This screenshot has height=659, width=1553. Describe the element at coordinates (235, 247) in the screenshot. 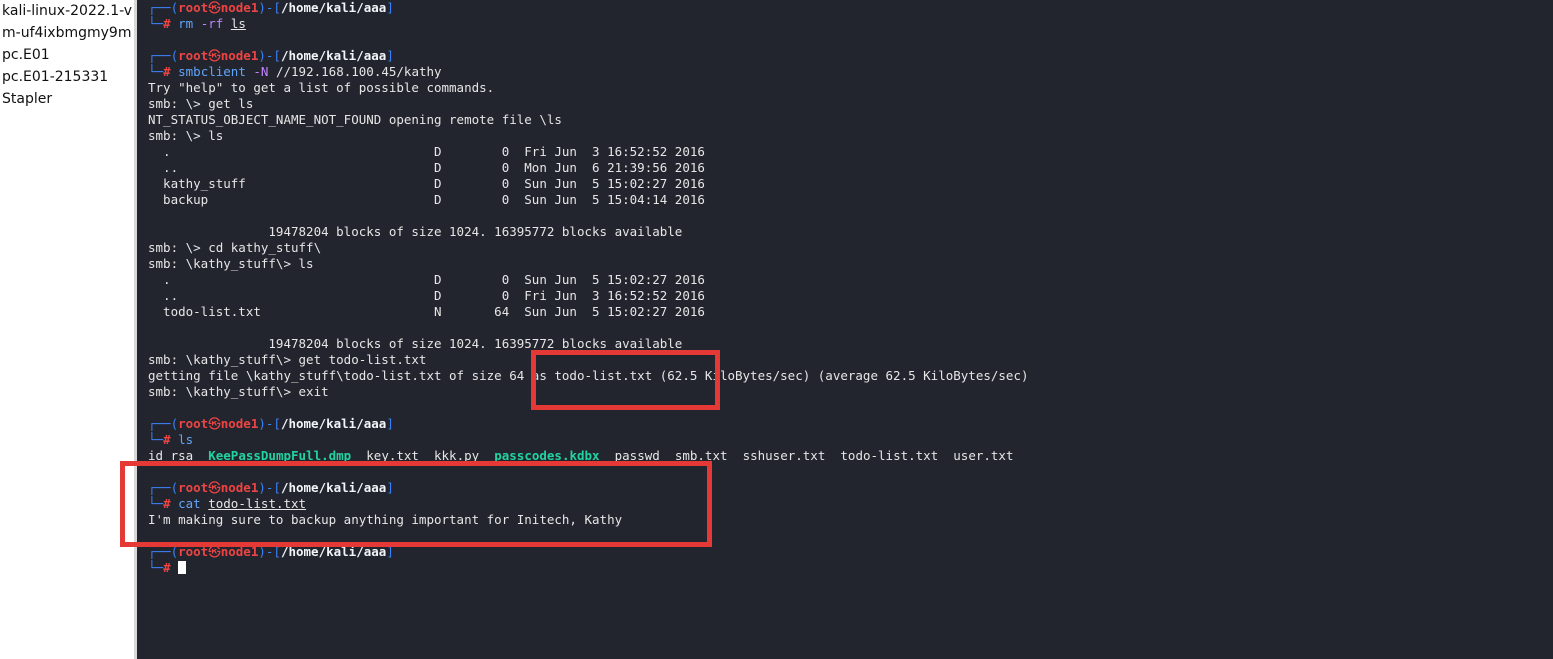

I see `output-line: smb: \> cd kathy_stuff\` at that location.